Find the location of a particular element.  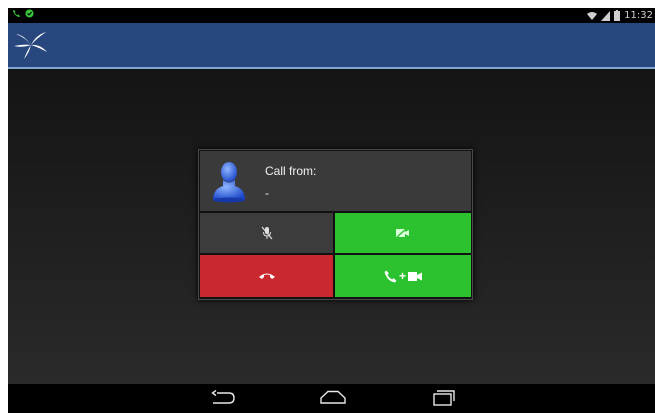

hangup-icon is located at coordinates (266, 276).